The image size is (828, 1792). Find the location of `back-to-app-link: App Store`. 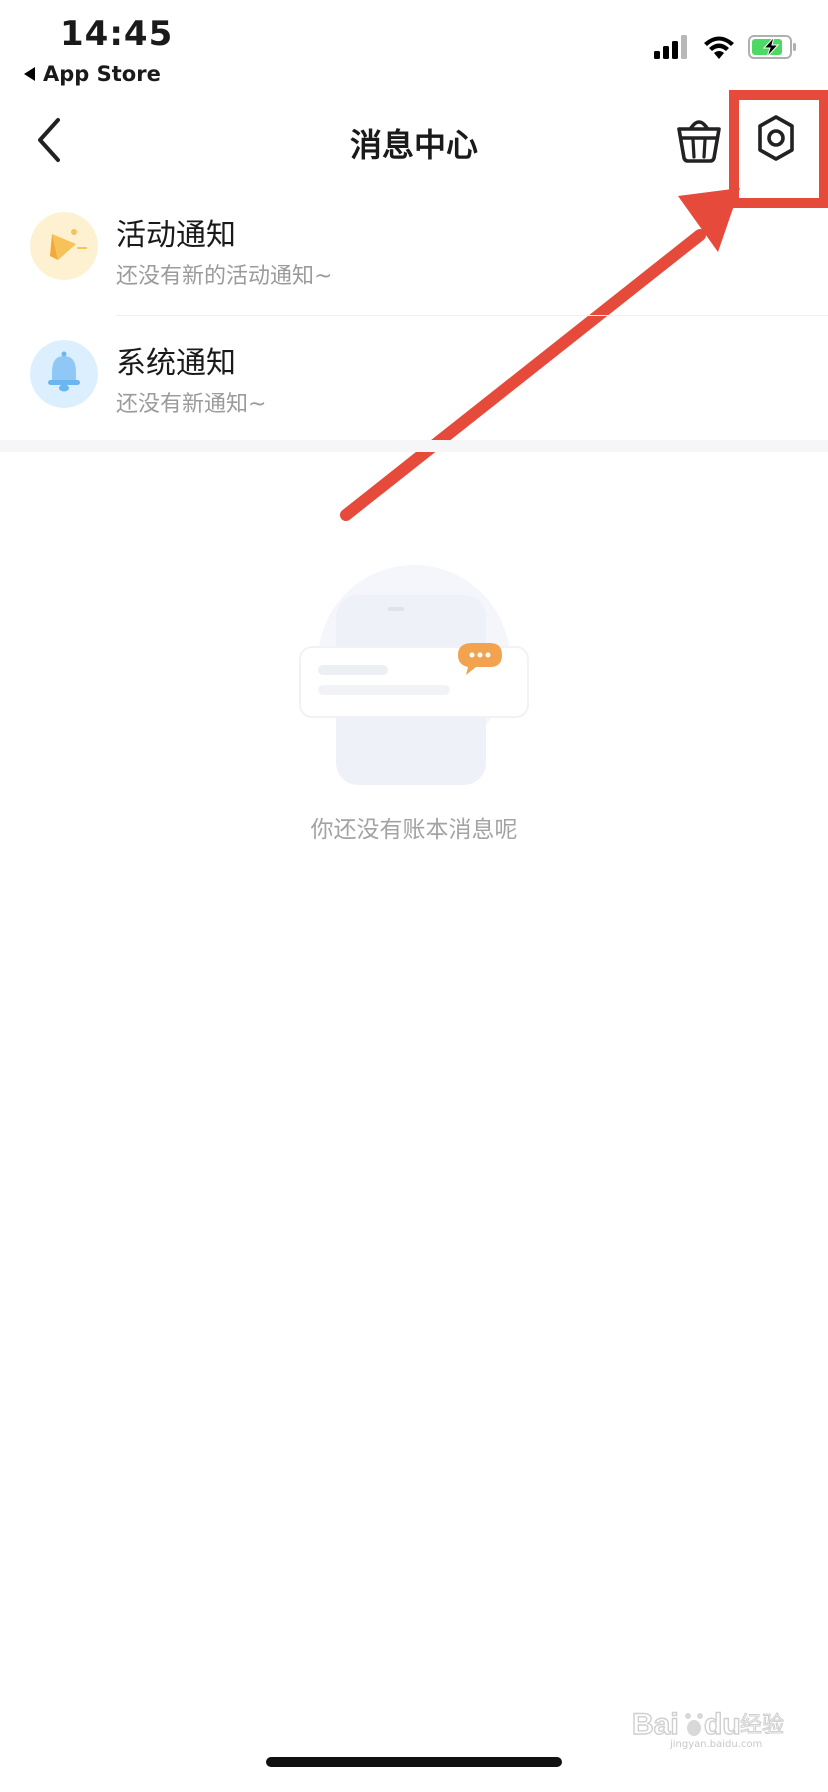

back-to-app-link: App Store is located at coordinates (92, 74).